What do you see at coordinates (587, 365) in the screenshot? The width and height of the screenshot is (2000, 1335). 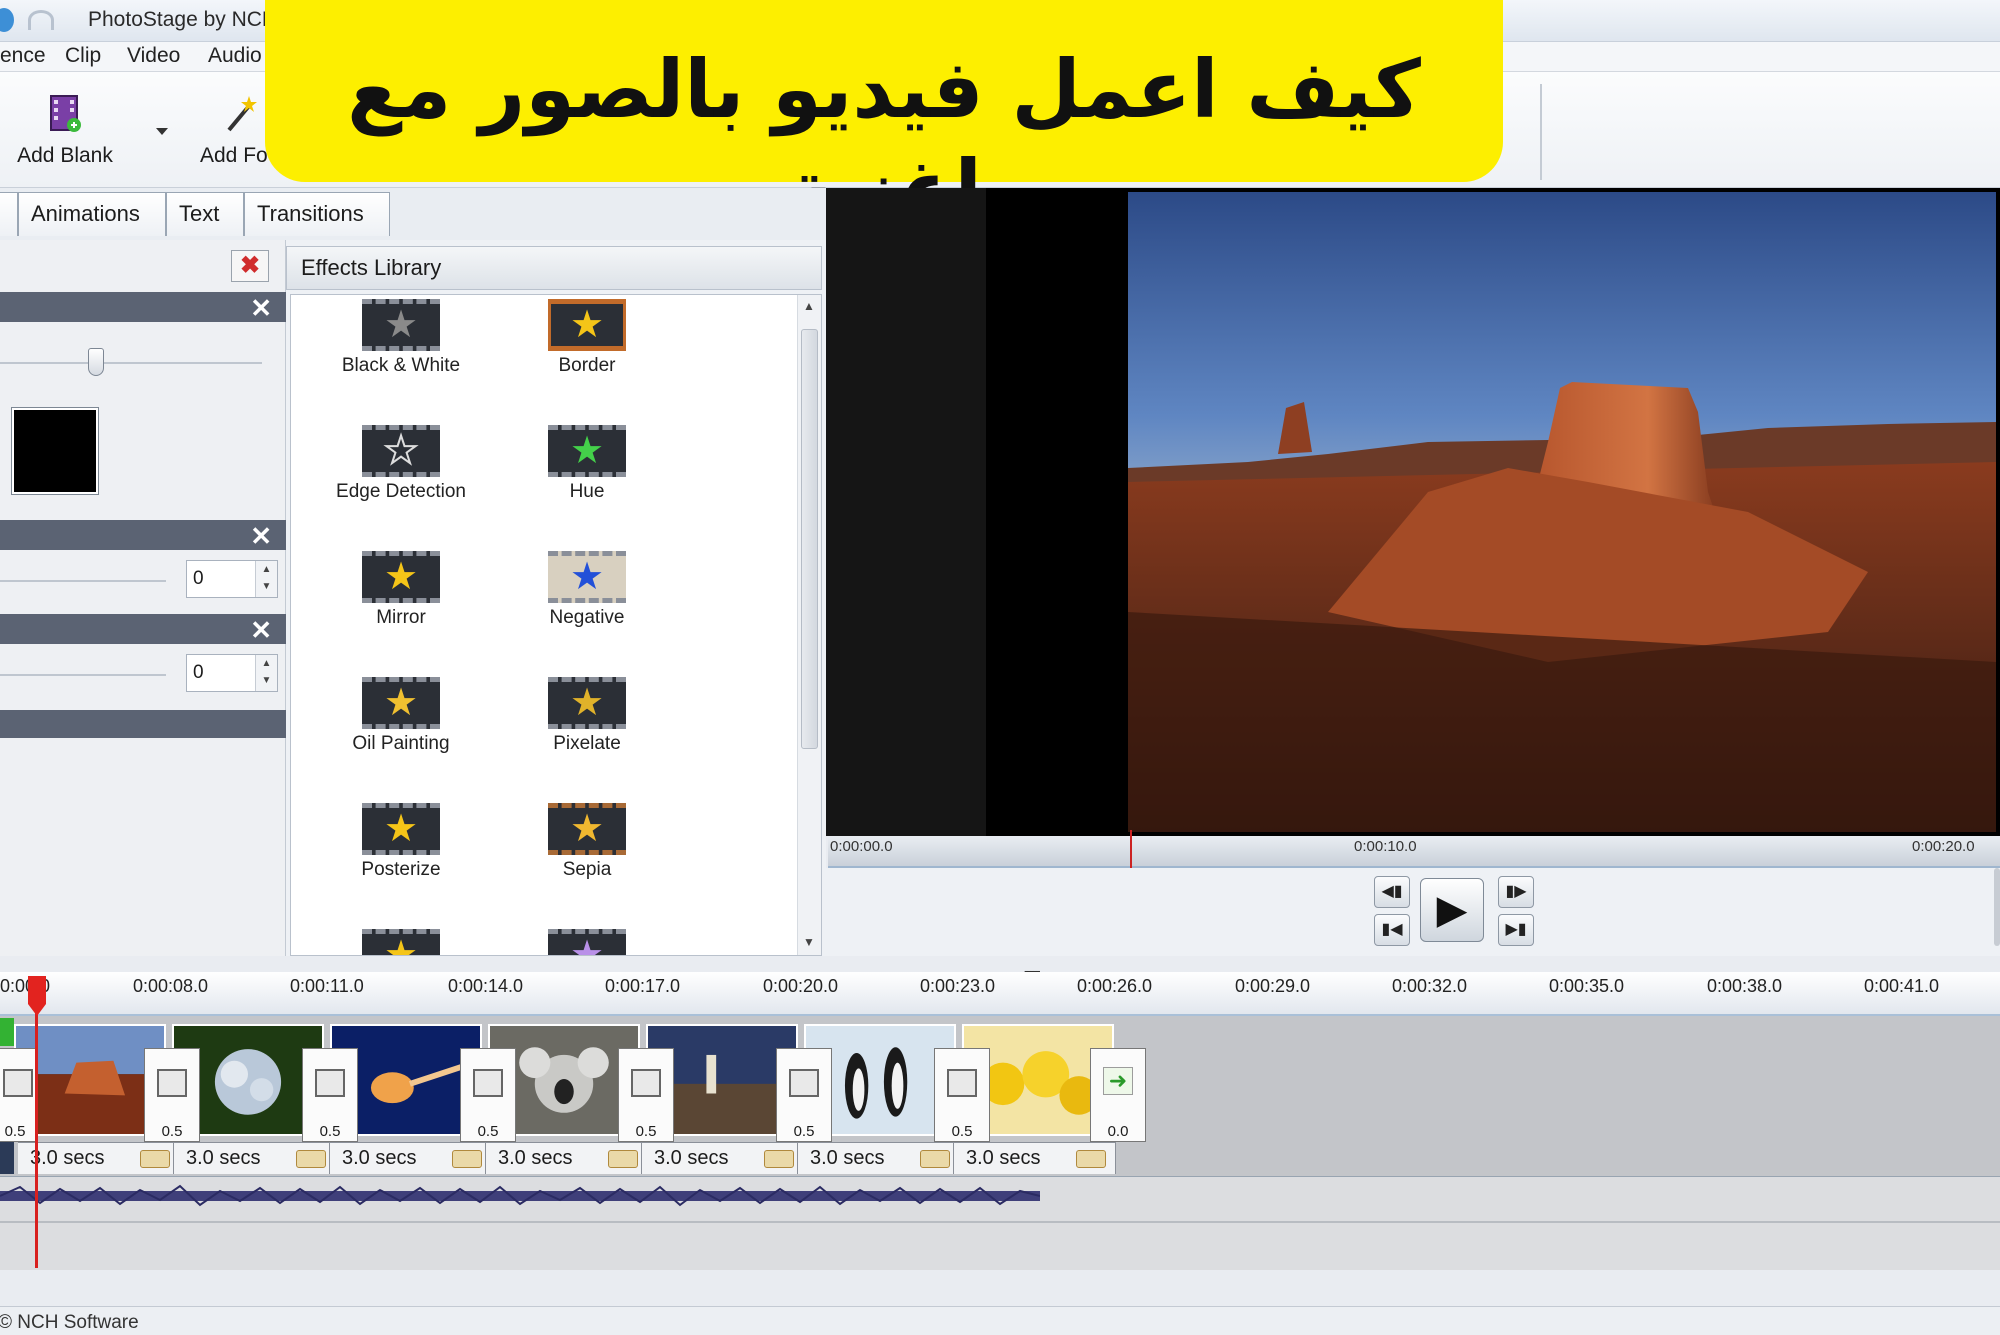 I see `effect-label: Border` at bounding box center [587, 365].